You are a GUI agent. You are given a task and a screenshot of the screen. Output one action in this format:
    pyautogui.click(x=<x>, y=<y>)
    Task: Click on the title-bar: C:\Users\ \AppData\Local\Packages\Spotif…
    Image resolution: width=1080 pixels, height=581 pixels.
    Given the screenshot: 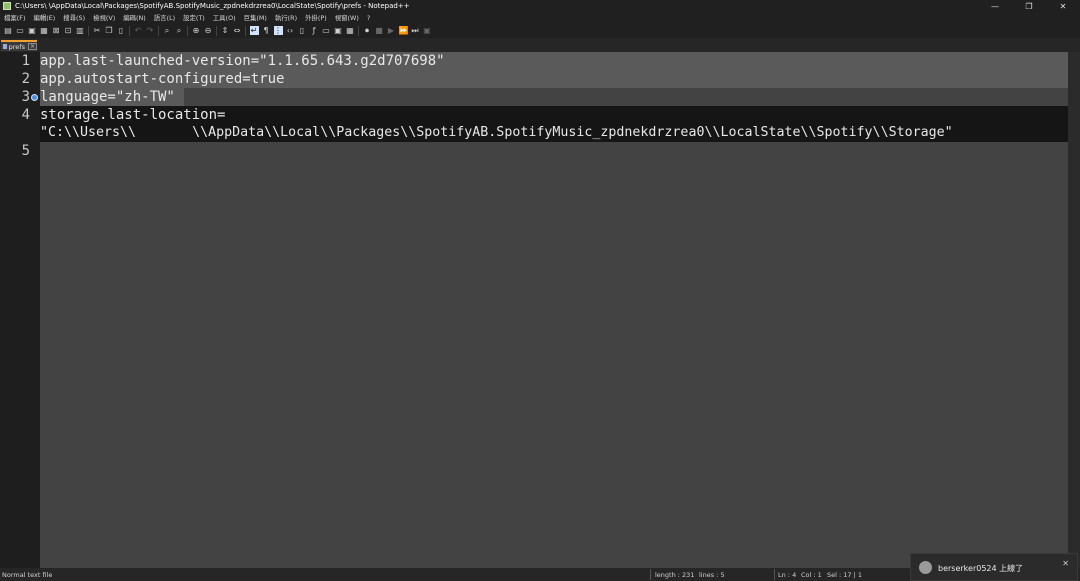 What is the action you would take?
    pyautogui.click(x=540, y=6)
    